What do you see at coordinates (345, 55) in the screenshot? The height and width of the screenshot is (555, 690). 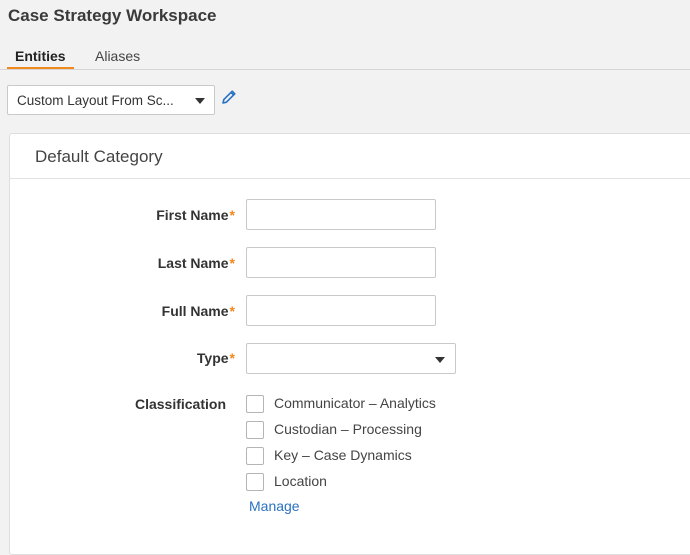 I see `tab-bar: Entities Aliases` at bounding box center [345, 55].